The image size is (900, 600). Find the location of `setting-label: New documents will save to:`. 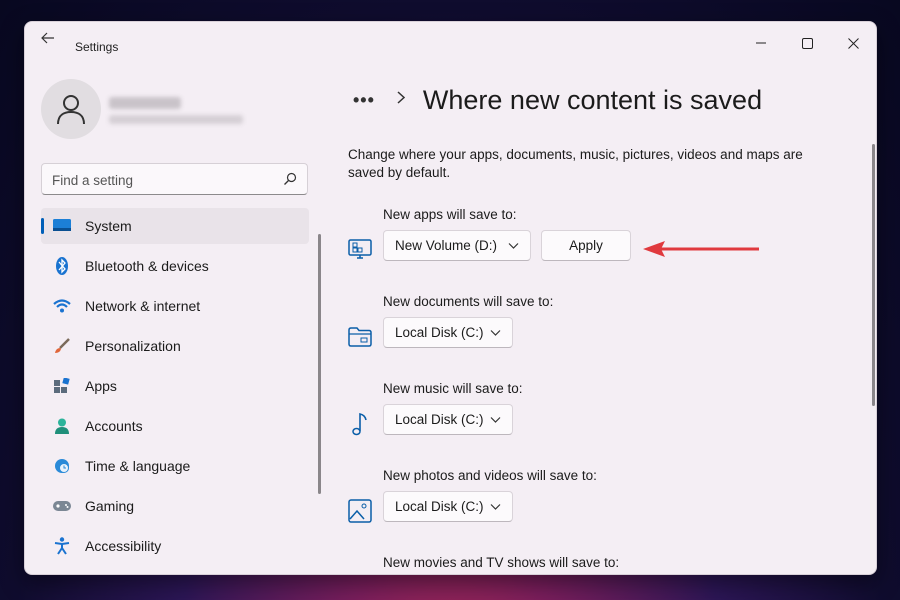

setting-label: New documents will save to: is located at coordinates (468, 301).